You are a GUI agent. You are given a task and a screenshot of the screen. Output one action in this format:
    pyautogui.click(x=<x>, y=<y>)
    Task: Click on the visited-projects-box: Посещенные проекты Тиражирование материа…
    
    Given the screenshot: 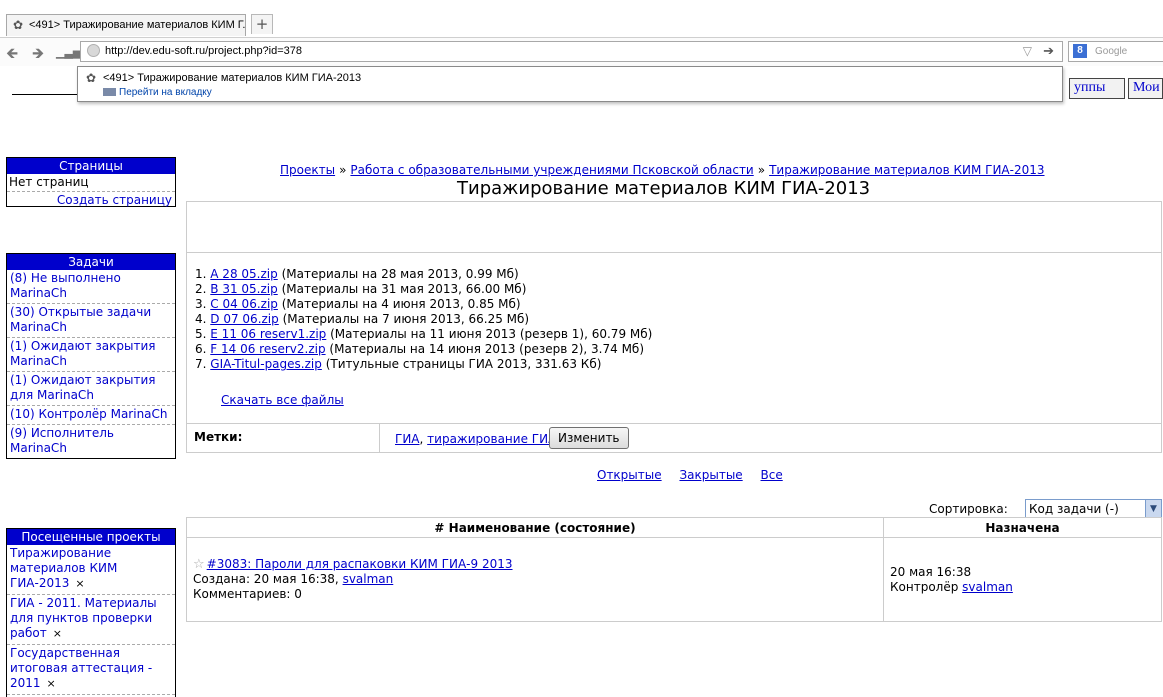 What is the action you would take?
    pyautogui.click(x=91, y=612)
    